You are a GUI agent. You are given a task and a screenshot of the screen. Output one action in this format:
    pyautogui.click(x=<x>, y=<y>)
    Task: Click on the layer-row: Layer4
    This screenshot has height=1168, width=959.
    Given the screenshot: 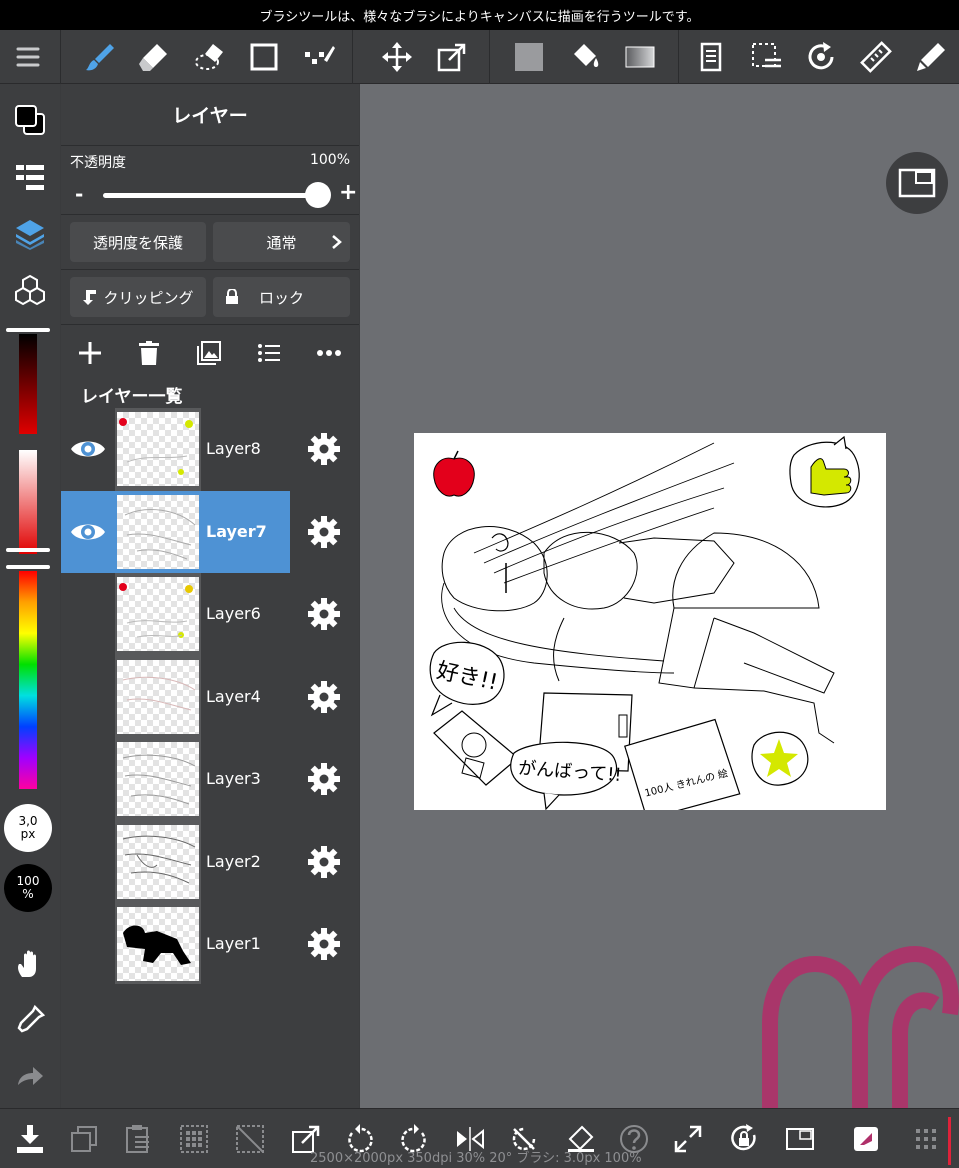 What is the action you would take?
    pyautogui.click(x=210, y=697)
    